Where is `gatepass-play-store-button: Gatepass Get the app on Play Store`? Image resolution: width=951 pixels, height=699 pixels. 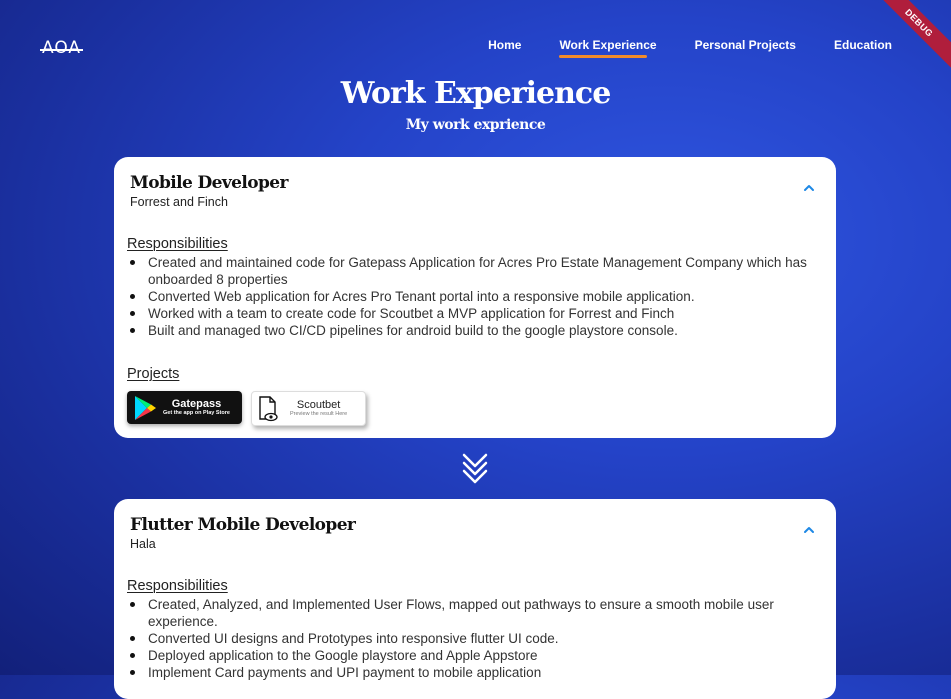
gatepass-play-store-button: Gatepass Get the app on Play Store is located at coordinates (184, 407).